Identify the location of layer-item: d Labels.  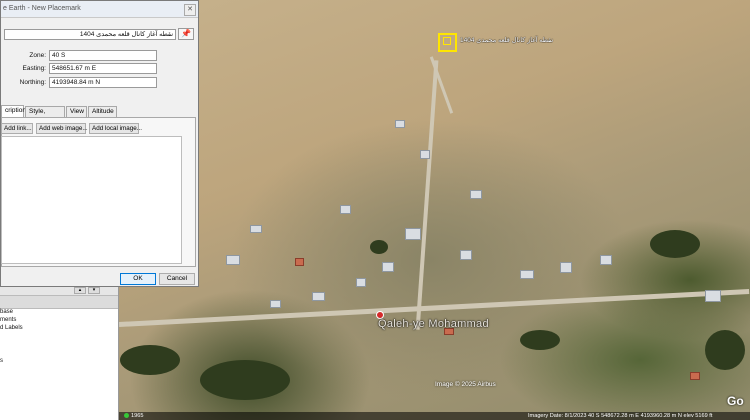
(11, 328).